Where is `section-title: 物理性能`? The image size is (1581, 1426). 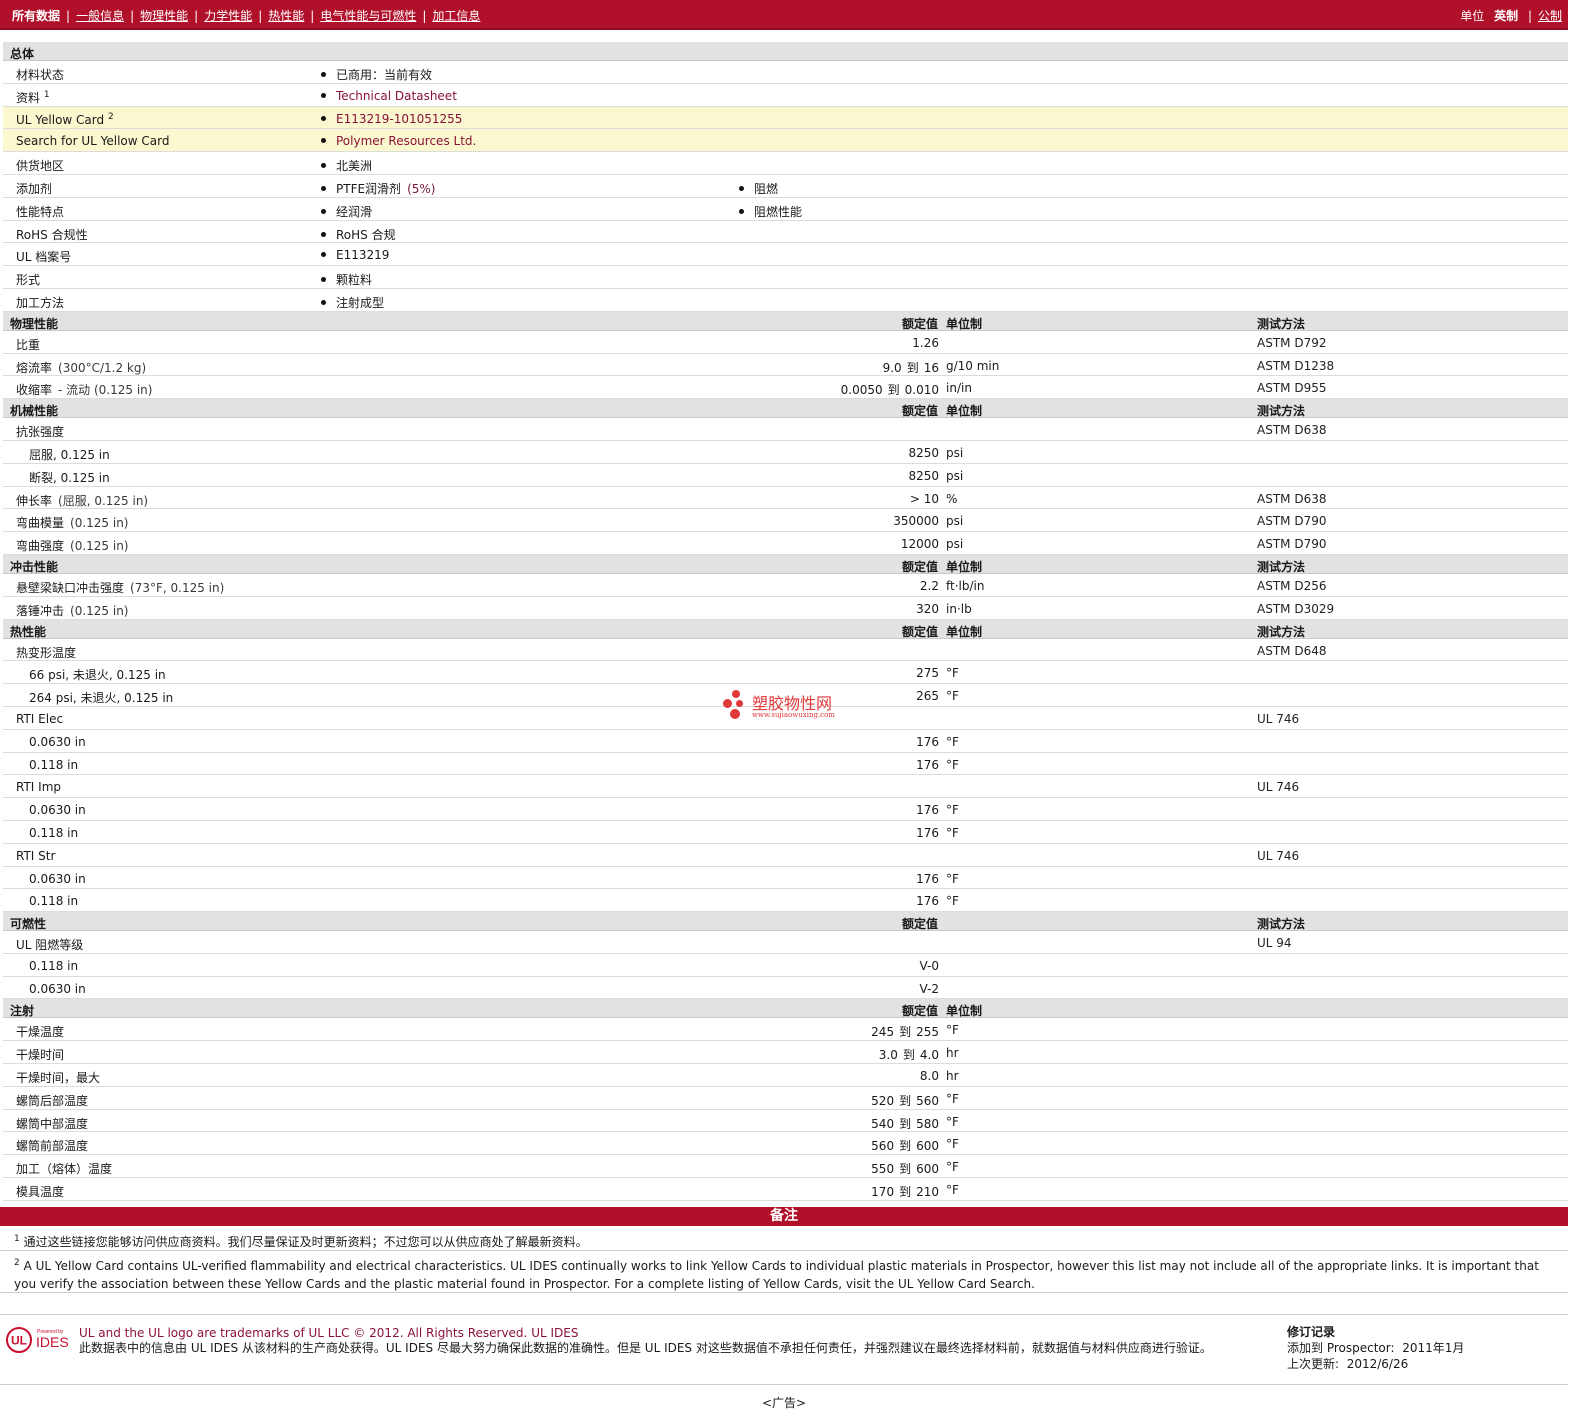
section-title: 物理性能 is located at coordinates (34, 323).